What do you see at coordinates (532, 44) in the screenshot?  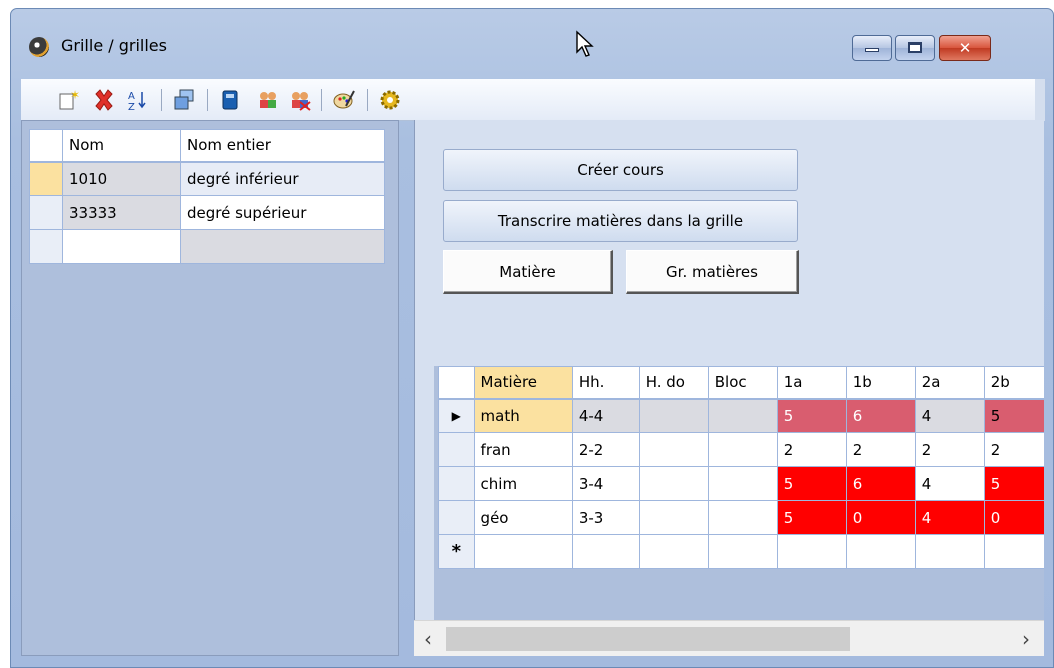 I see `title-bar: Grille / grilles ✕` at bounding box center [532, 44].